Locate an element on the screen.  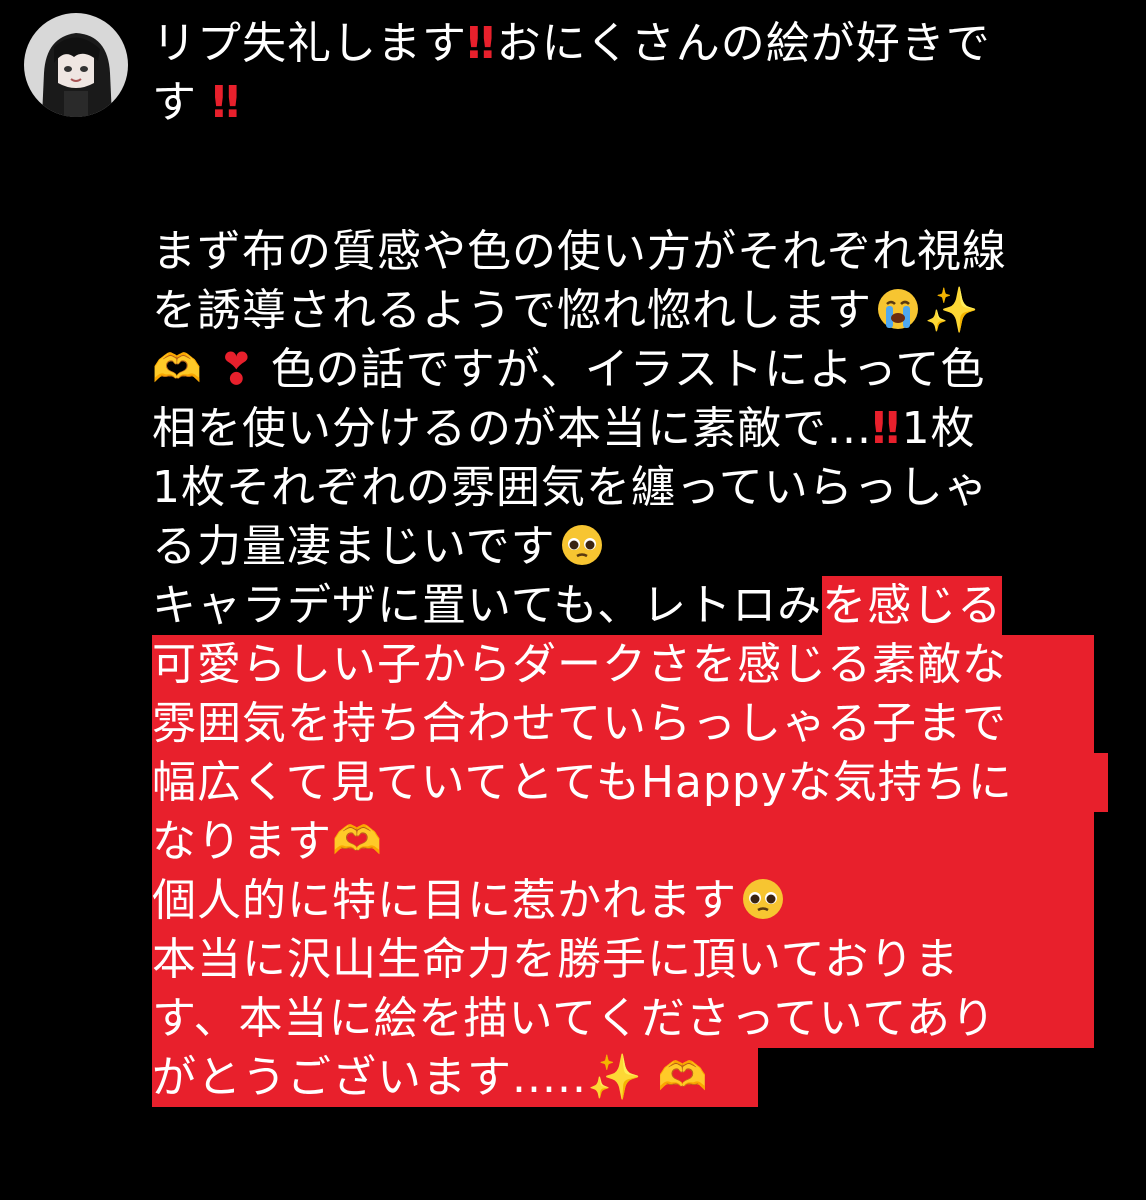
text-segment: 個人的に特に目に惹かれます is located at coordinates (444, 900).